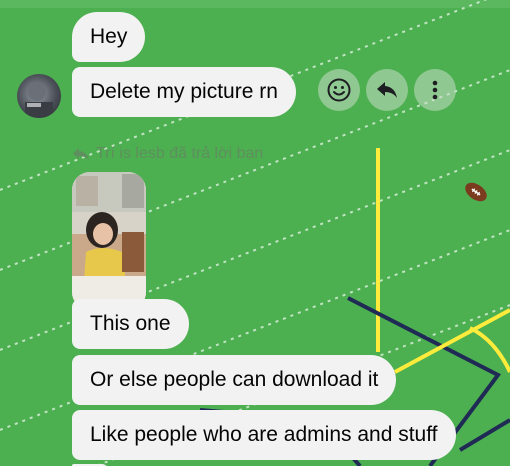 This screenshot has width=510, height=466. I want to click on avatar-image, so click(39, 100).